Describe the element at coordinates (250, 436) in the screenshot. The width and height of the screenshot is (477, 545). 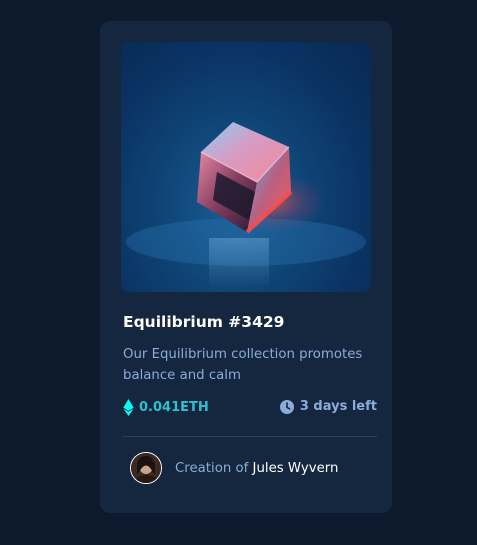
I see `divider` at that location.